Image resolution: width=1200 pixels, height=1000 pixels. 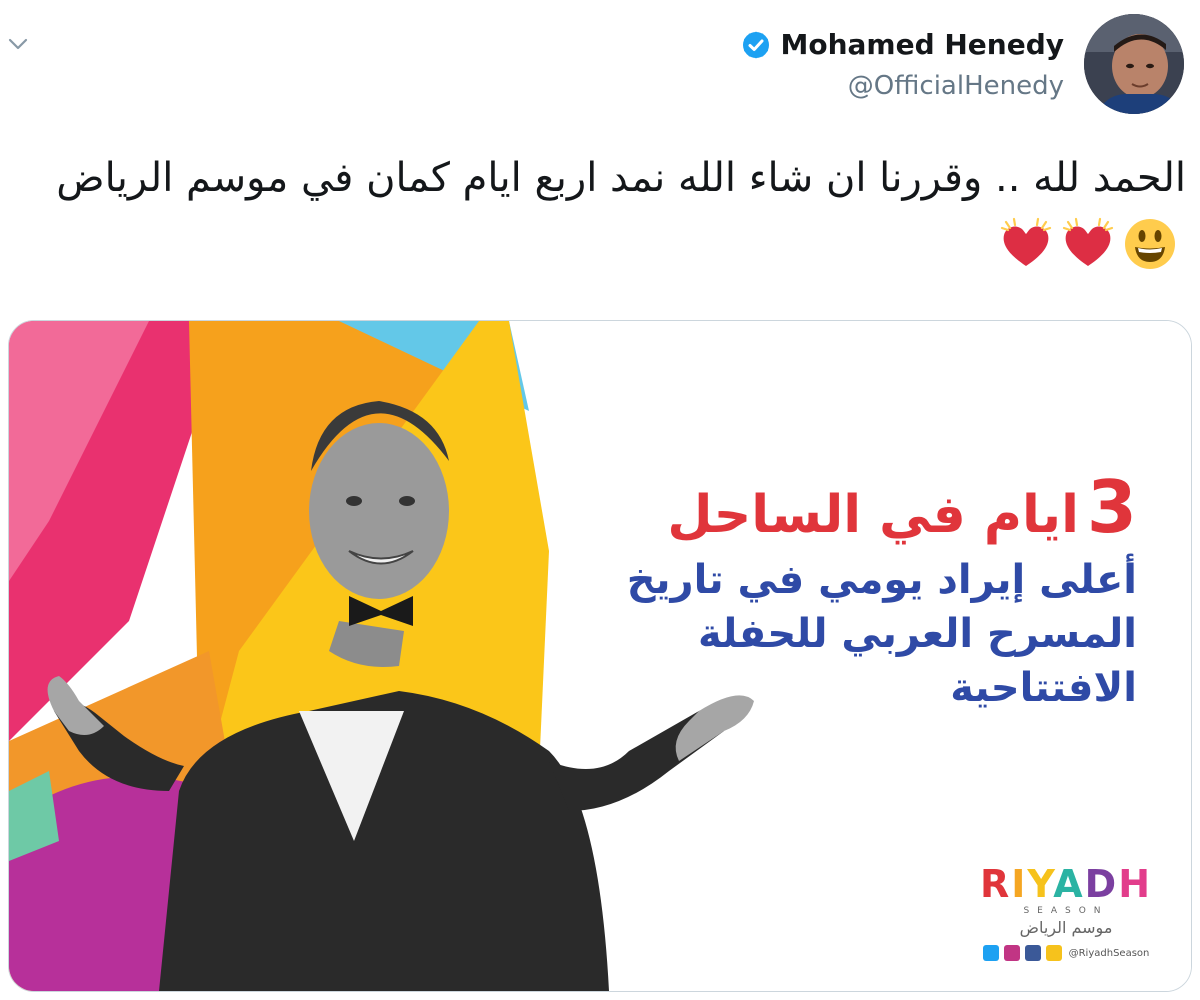 What do you see at coordinates (1066, 927) in the screenshot?
I see `brand-arabic: موسم الرياض` at bounding box center [1066, 927].